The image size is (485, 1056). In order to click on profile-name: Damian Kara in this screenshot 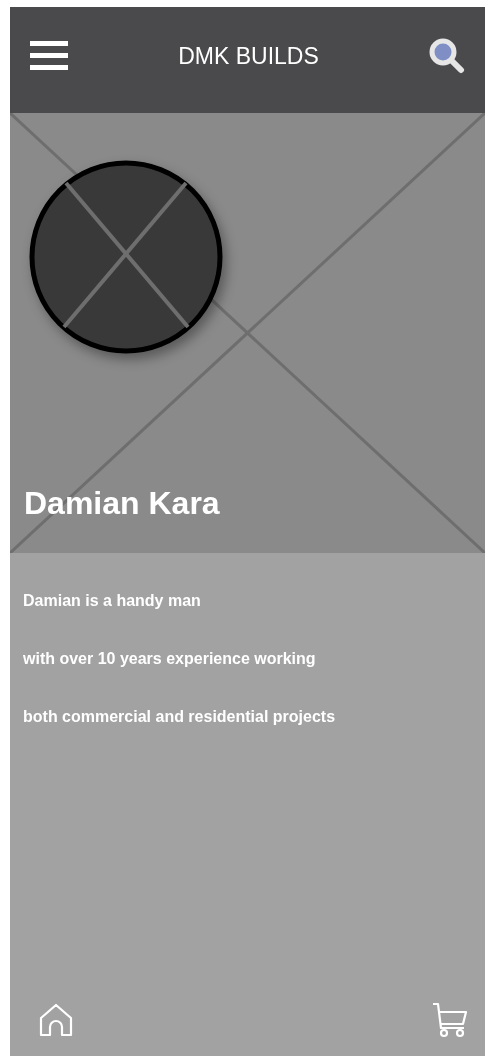, I will do `click(122, 503)`.